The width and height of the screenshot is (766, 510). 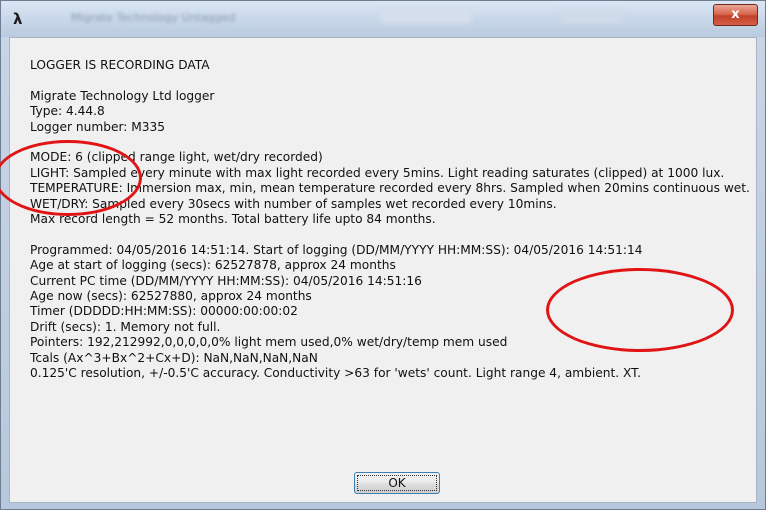 What do you see at coordinates (735, 15) in the screenshot?
I see `close-button: x` at bounding box center [735, 15].